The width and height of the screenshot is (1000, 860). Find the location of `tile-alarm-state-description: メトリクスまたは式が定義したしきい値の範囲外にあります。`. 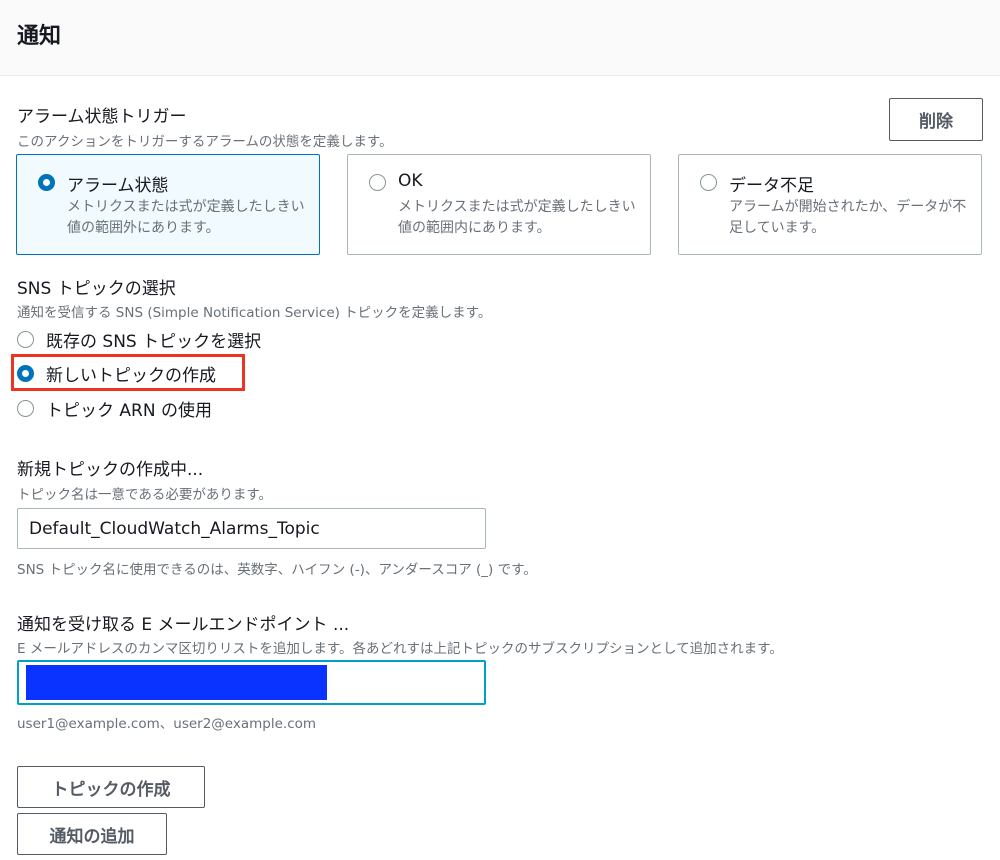

tile-alarm-state-description: メトリクスまたは式が定義したしきい値の範囲外にあります。 is located at coordinates (186, 217).